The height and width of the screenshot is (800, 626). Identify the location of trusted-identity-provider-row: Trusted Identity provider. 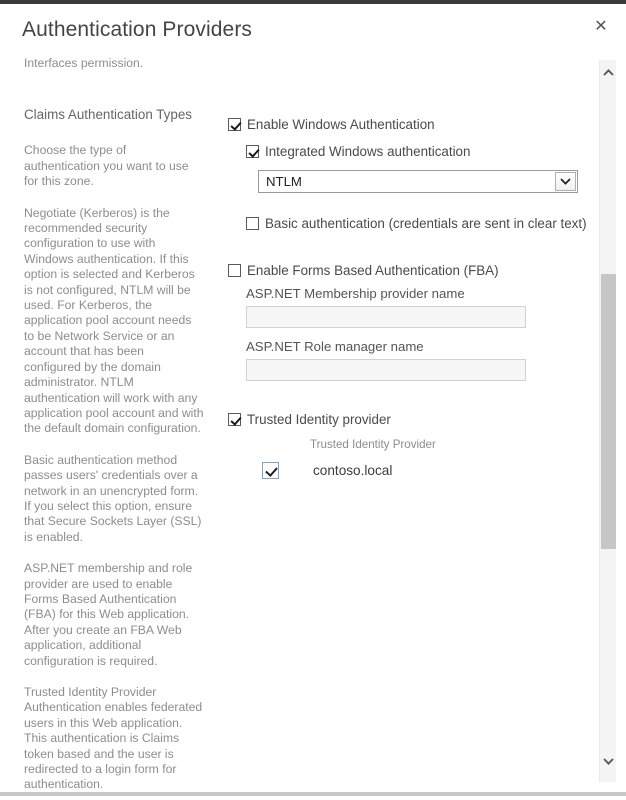
(403, 419).